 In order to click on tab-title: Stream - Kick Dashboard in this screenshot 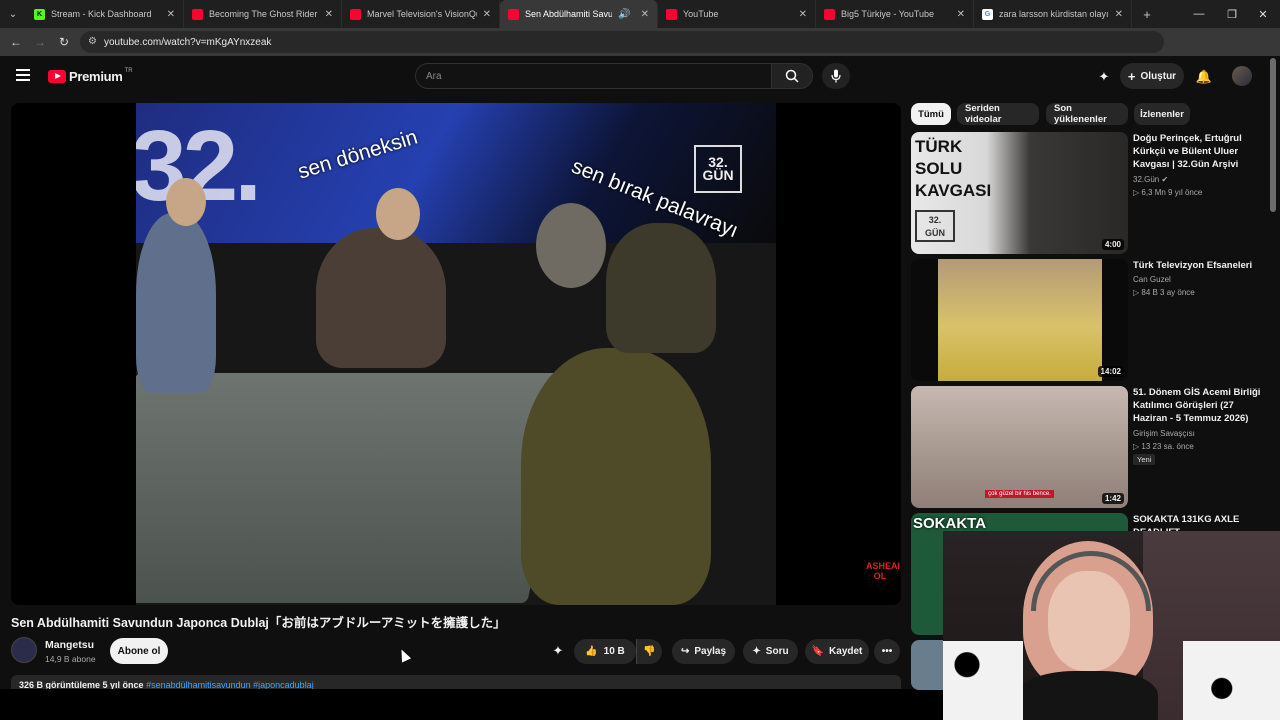, I will do `click(101, 14)`.